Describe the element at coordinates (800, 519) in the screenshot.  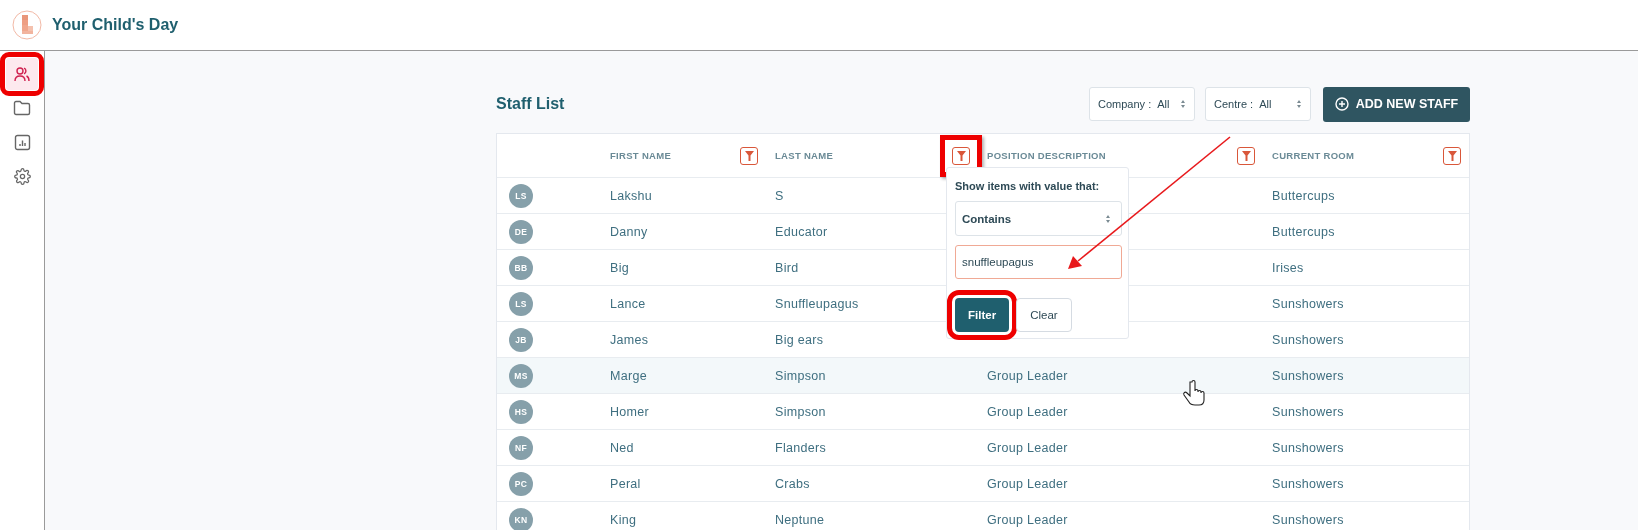
I see `table-cell: Neptune` at that location.